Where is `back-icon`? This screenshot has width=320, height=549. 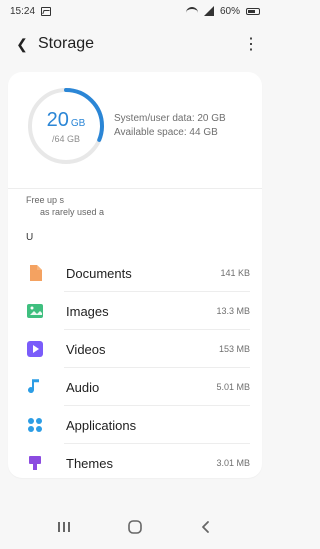 back-icon is located at coordinates (206, 526).